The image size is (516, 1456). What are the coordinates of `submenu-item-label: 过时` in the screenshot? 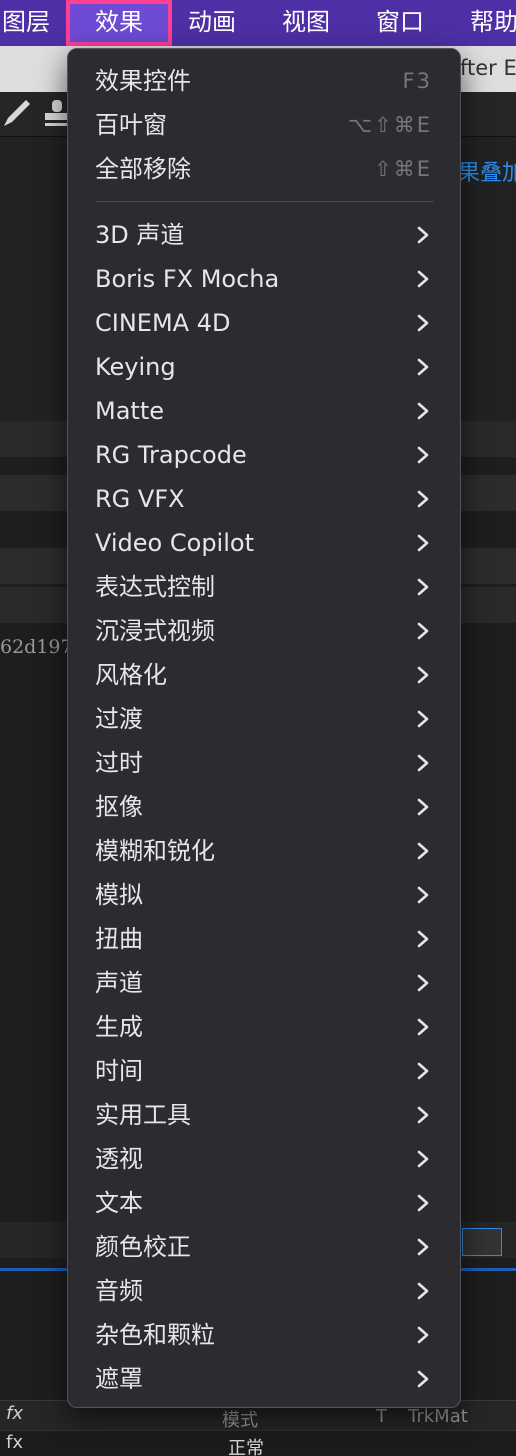 It's located at (119, 763).